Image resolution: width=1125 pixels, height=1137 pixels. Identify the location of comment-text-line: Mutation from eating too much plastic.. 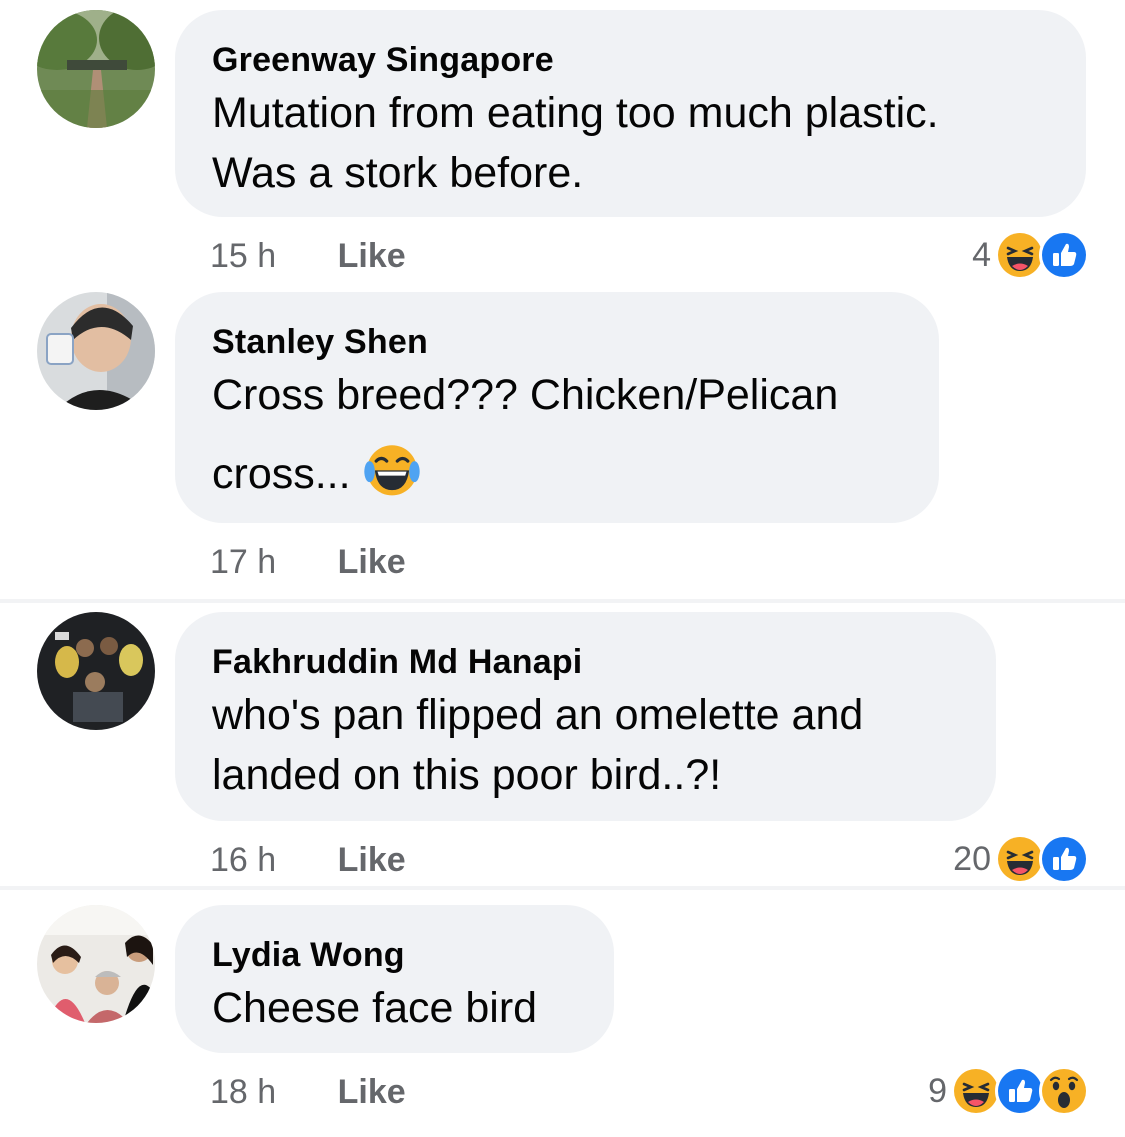
(575, 113).